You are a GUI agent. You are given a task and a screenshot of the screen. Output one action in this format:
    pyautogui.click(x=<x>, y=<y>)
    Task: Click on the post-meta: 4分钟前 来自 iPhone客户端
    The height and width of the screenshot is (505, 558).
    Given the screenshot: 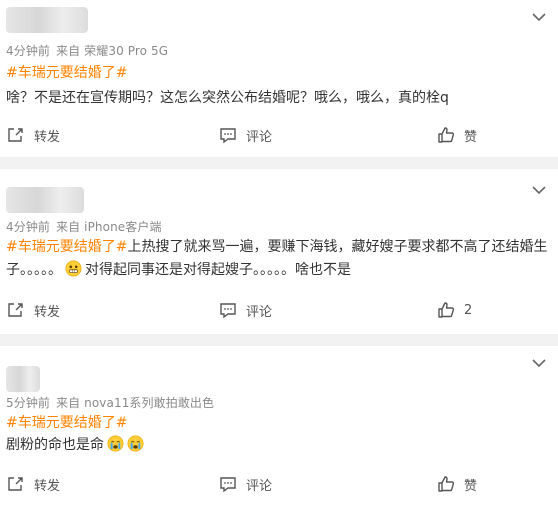 What is the action you would take?
    pyautogui.click(x=84, y=226)
    